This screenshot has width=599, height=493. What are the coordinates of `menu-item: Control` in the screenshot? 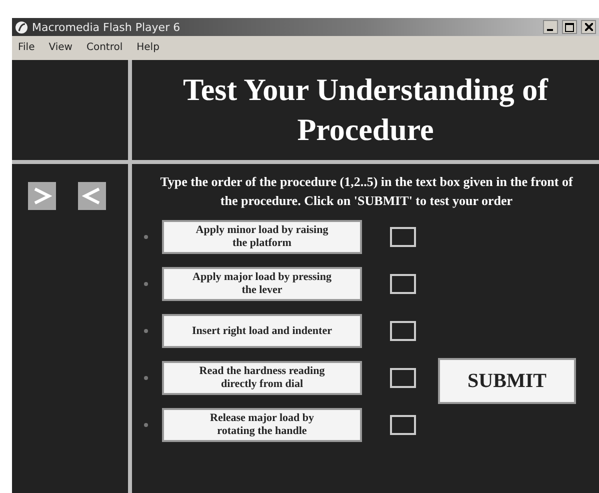 It's located at (104, 47).